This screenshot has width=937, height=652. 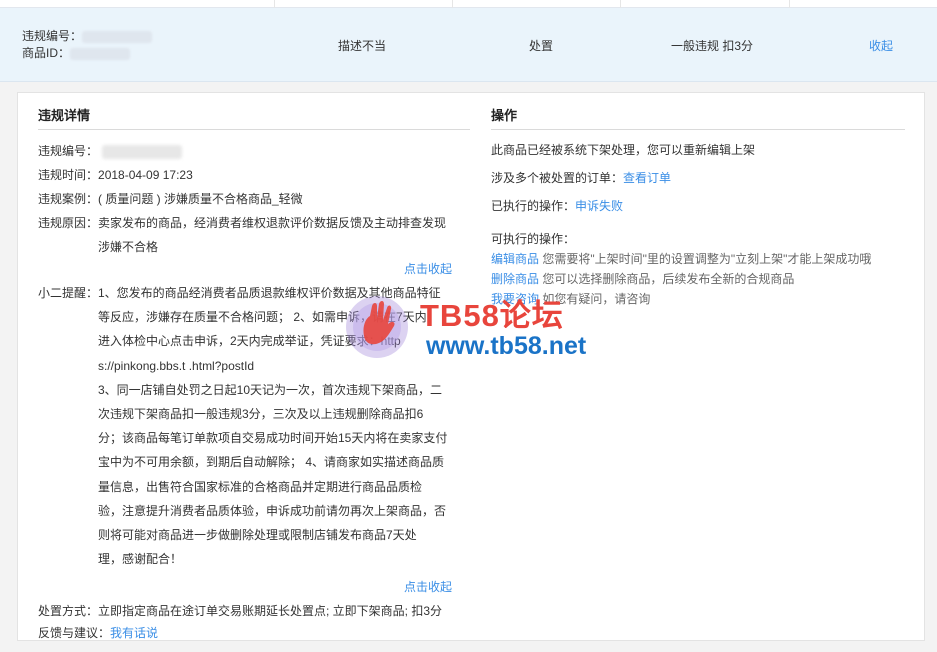 What do you see at coordinates (428, 269) in the screenshot?
I see `collapse-reason-link: 点击收起` at bounding box center [428, 269].